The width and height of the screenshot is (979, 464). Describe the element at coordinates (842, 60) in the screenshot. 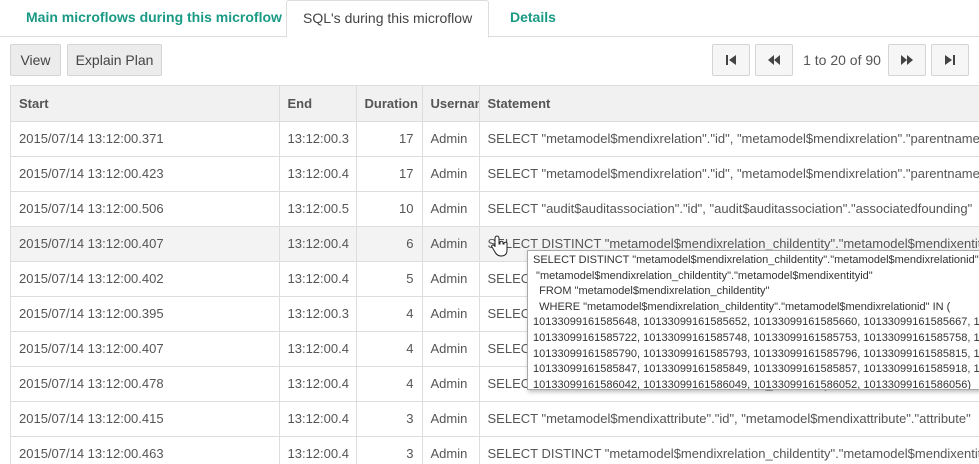

I see `pager-status: 1 to 20 of 90` at that location.